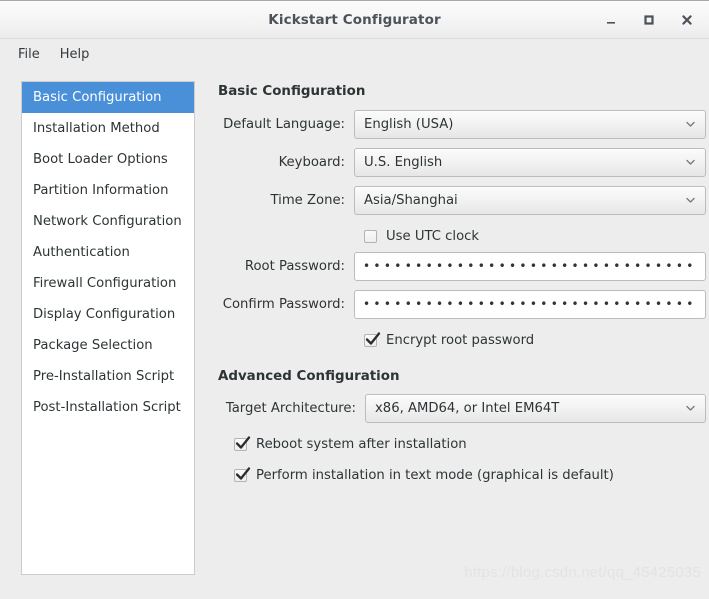 The height and width of the screenshot is (599, 709). Describe the element at coordinates (93, 345) in the screenshot. I see `sidebar-item-label: Package Selection` at that location.